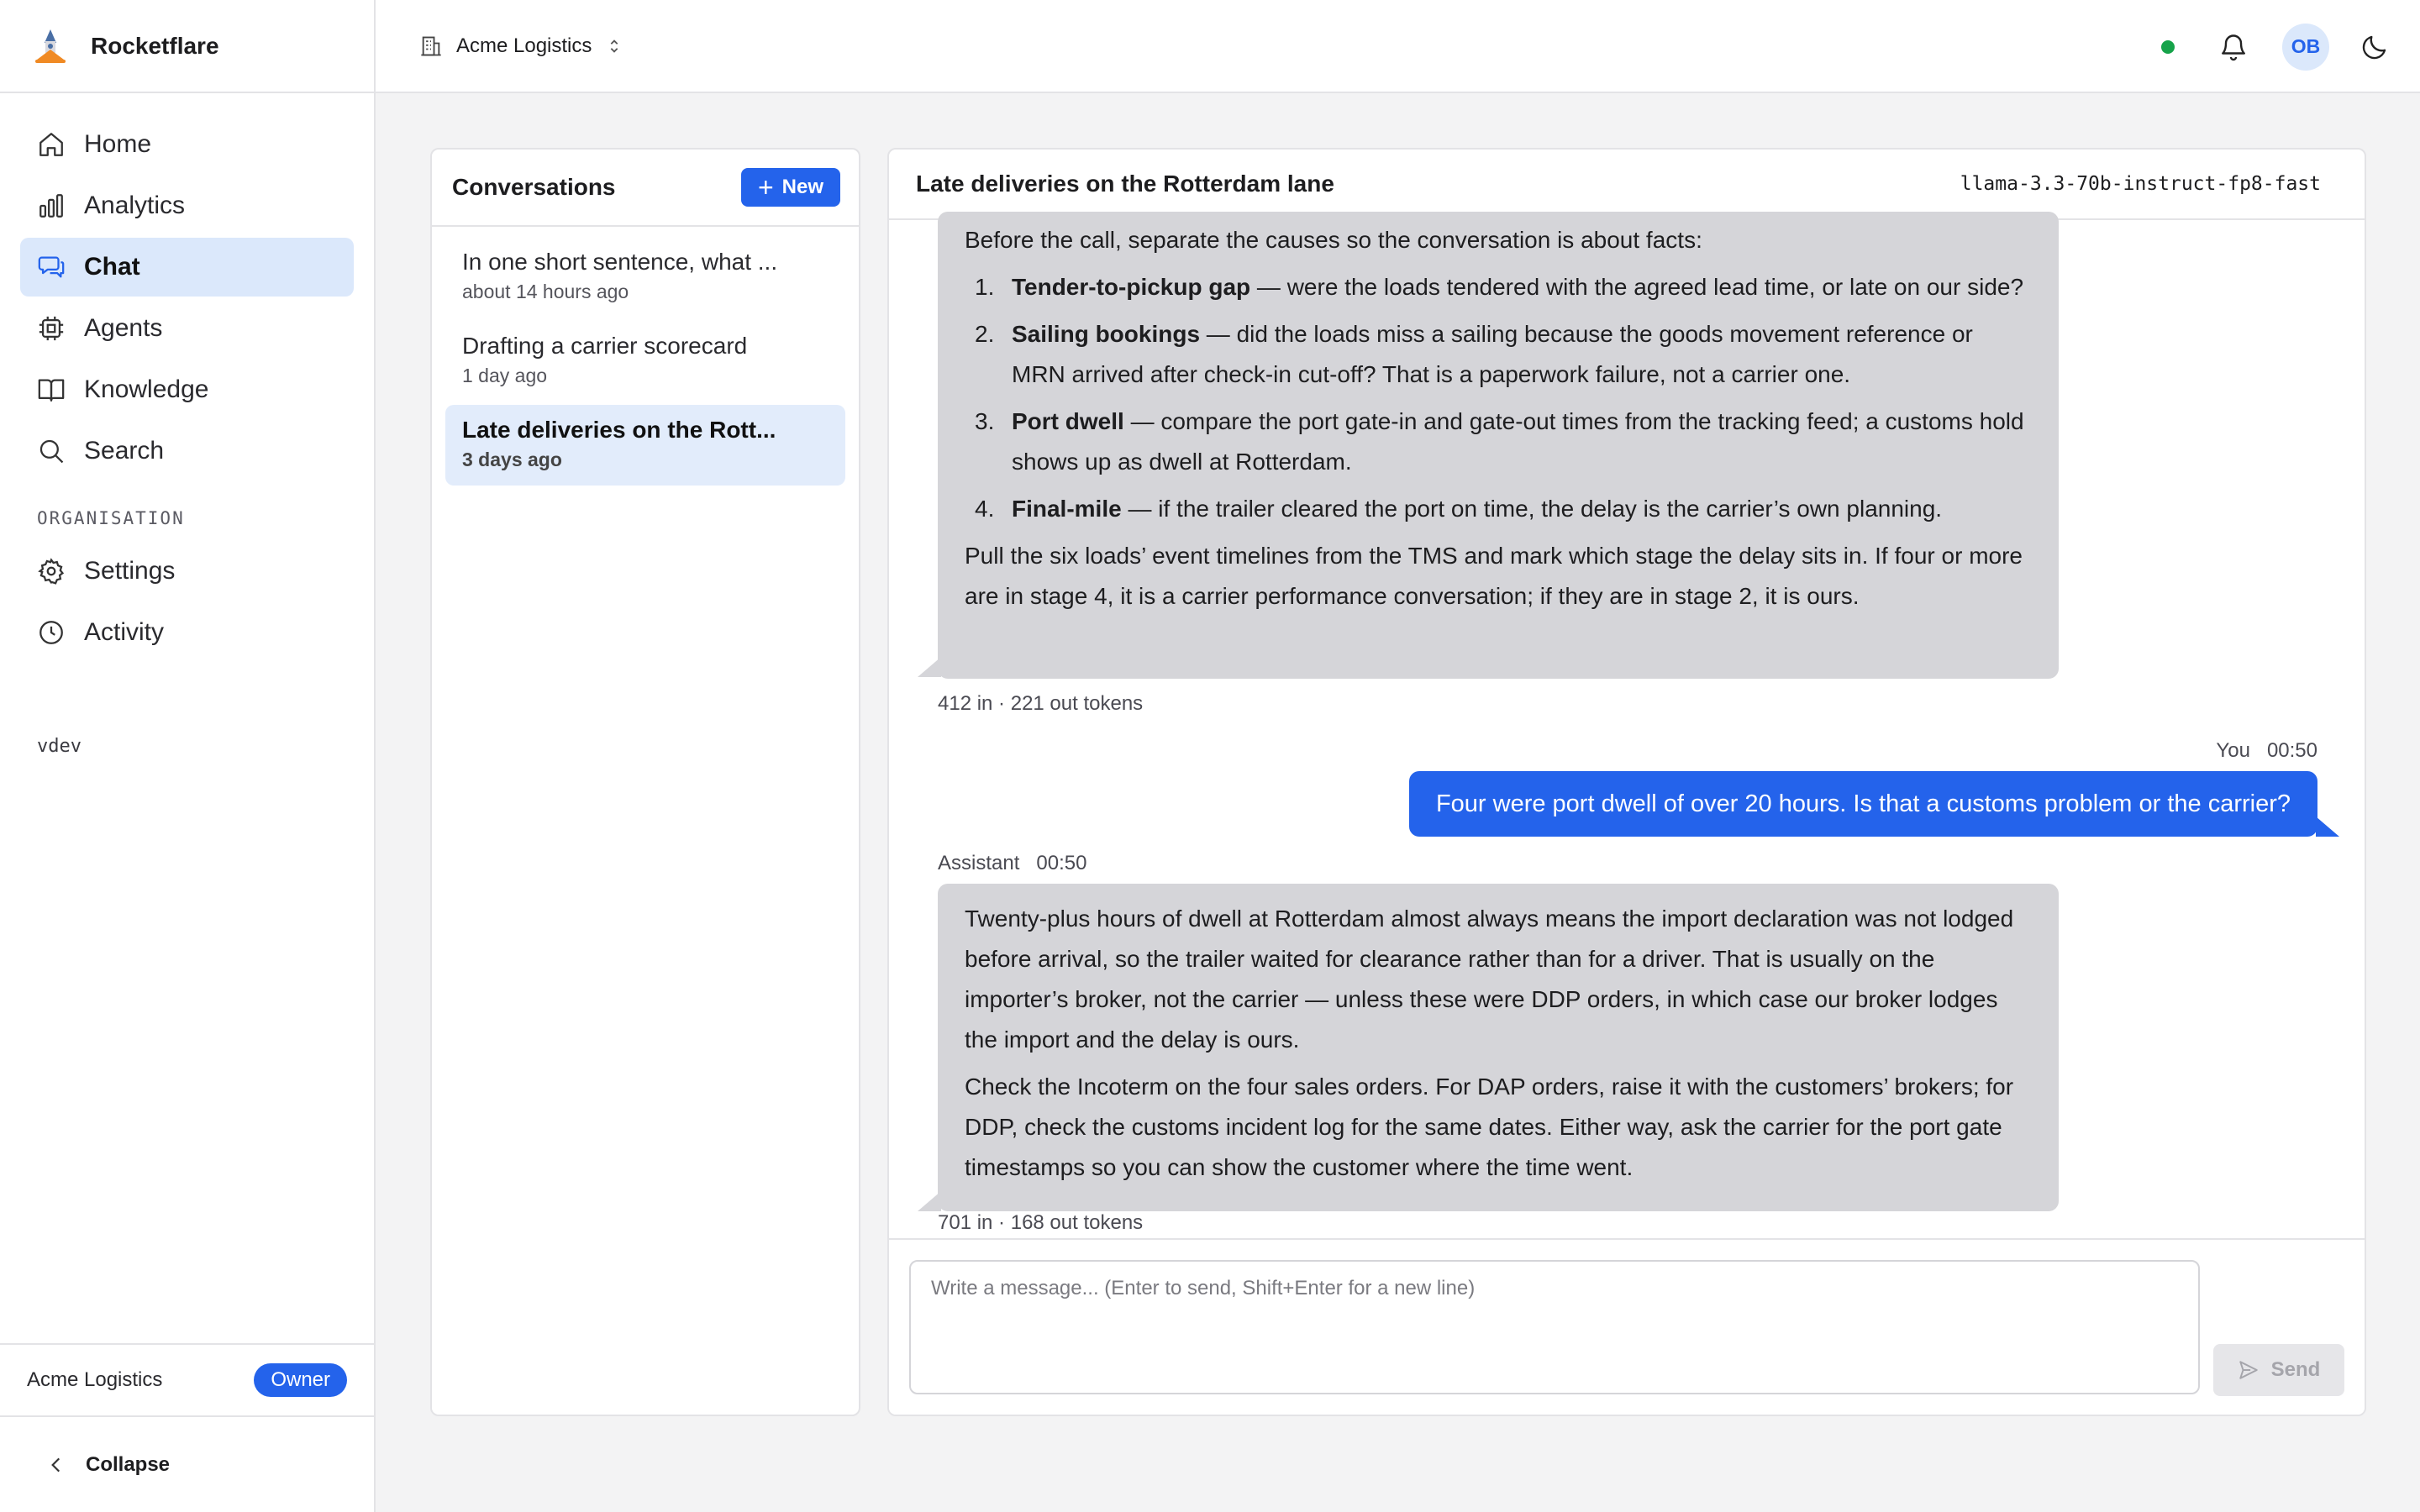  What do you see at coordinates (112, 267) in the screenshot?
I see `sidebar-item-label: Chat` at bounding box center [112, 267].